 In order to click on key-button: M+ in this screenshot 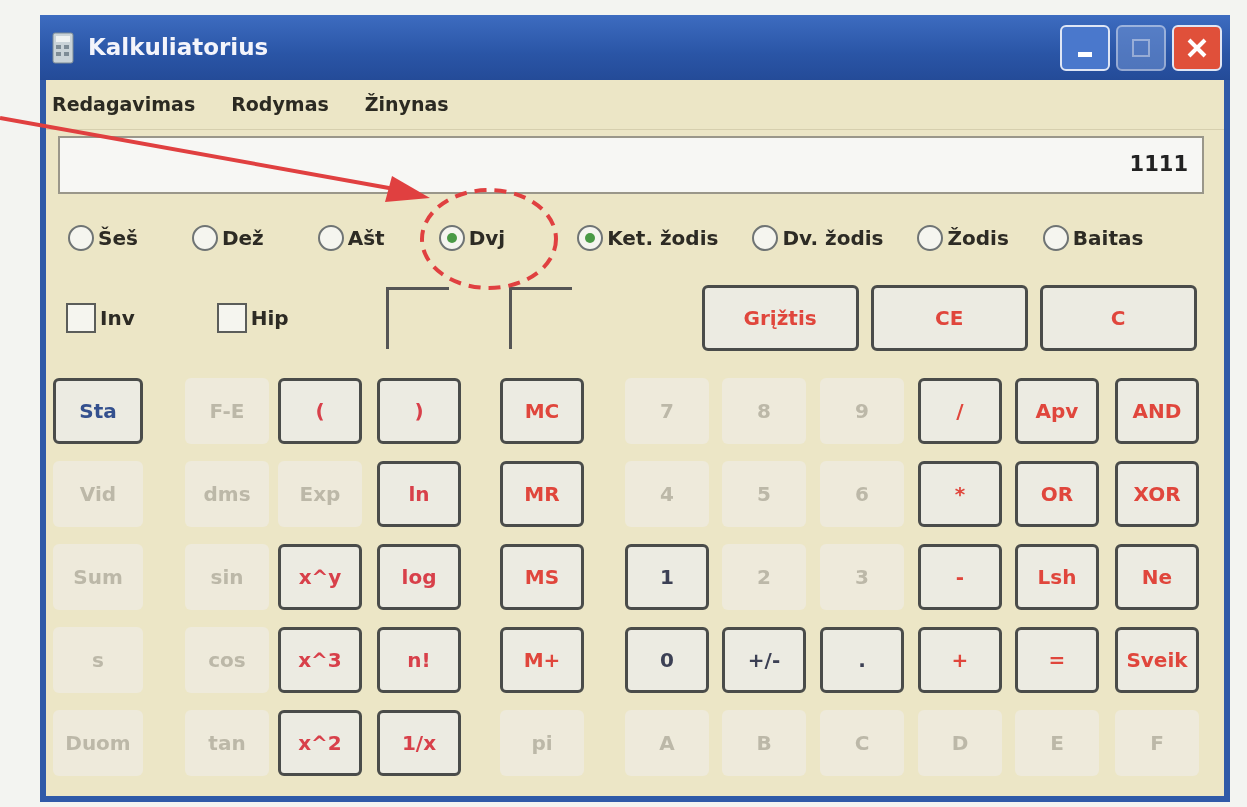, I will do `click(542, 660)`.